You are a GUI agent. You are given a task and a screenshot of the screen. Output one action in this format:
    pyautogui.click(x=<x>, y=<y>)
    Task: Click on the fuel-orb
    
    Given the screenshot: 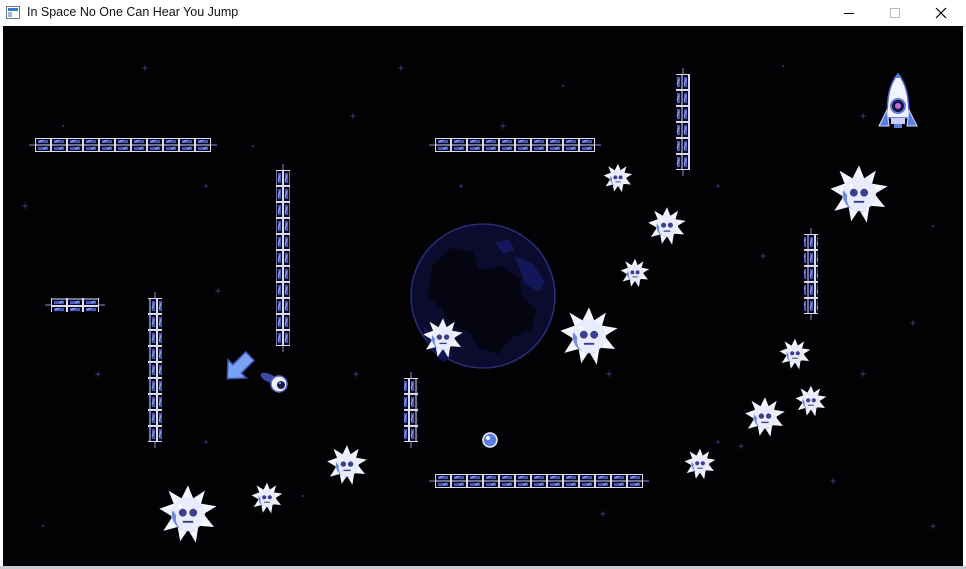 What is the action you would take?
    pyautogui.click(x=490, y=440)
    